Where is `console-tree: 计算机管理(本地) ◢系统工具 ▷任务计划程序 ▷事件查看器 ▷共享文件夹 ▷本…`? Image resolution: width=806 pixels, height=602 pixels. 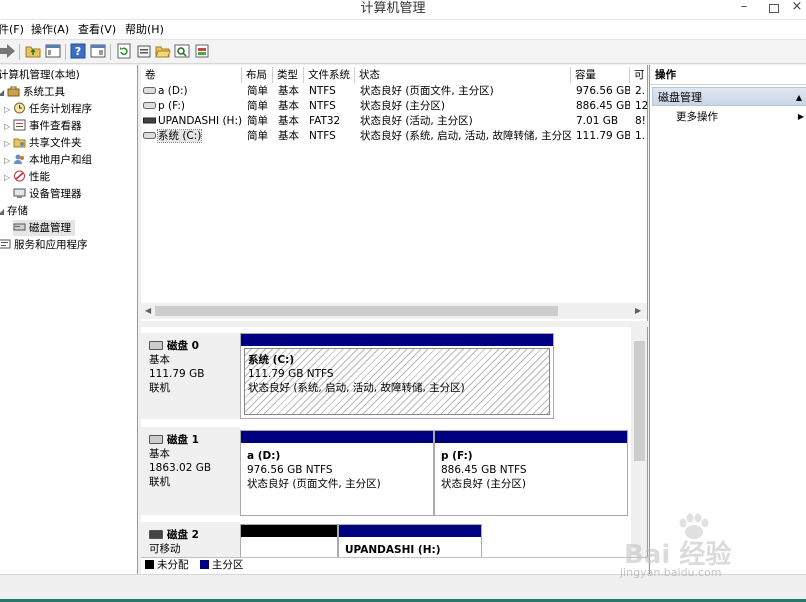 console-tree: 计算机管理(本地) ◢系统工具 ▷任务计划程序 ▷事件查看器 ▷共享文件夹 ▷本… is located at coordinates (69, 319).